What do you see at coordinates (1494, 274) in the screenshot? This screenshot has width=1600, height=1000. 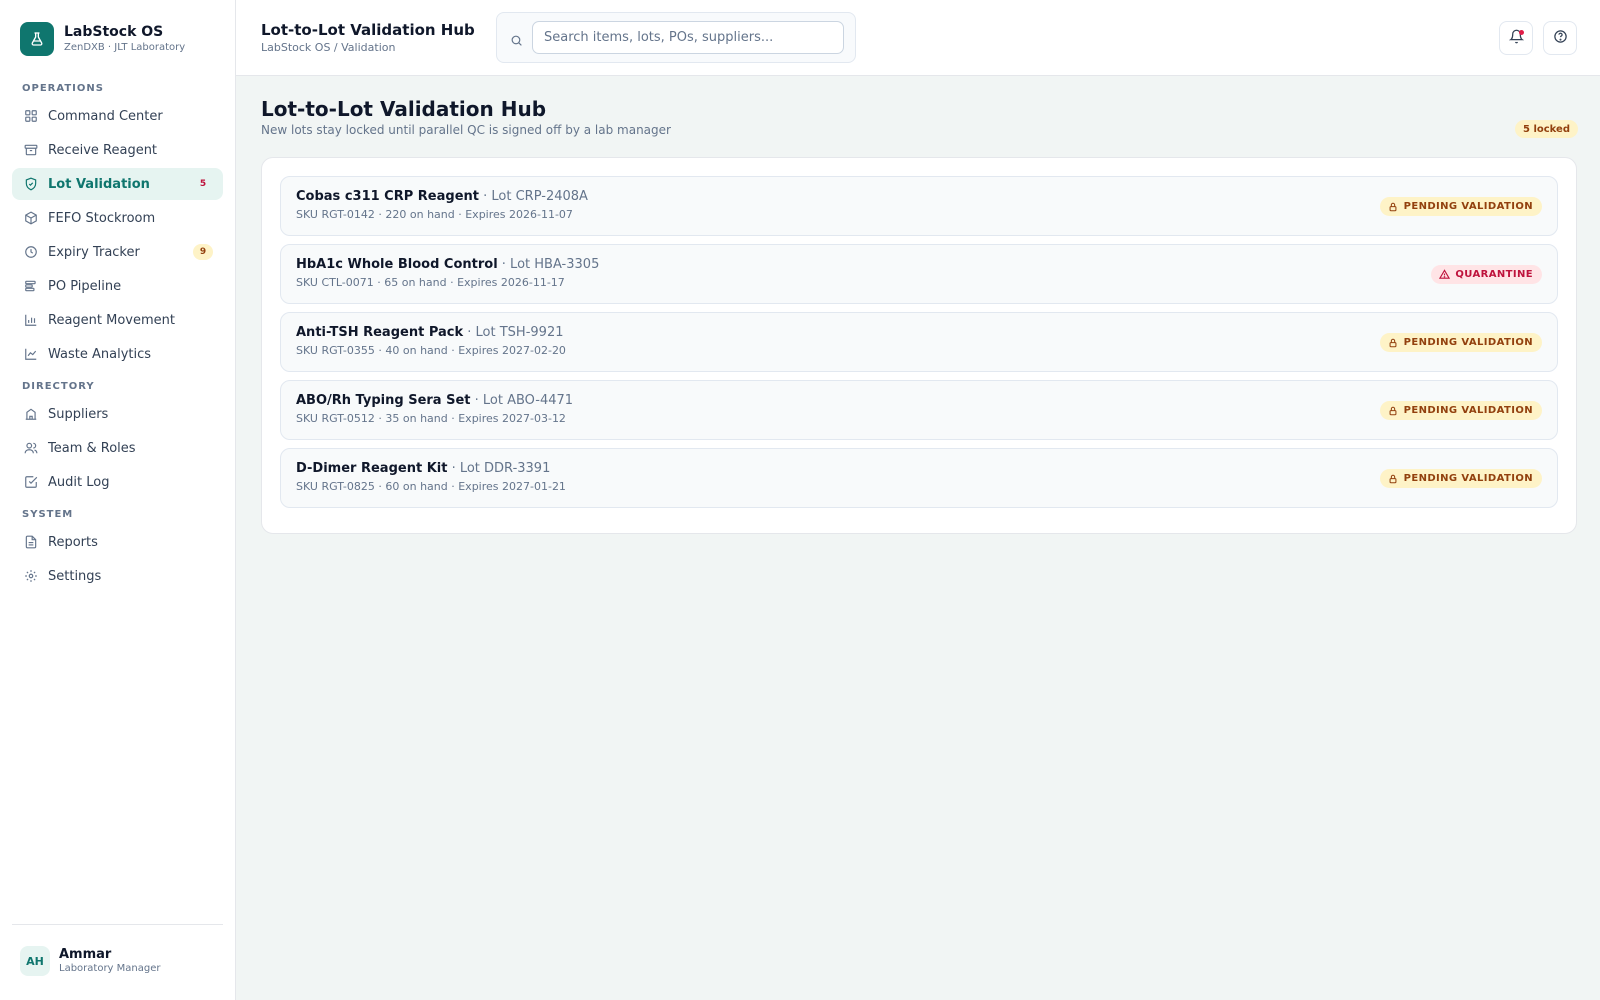 I see `status-label: QUARANTINE` at bounding box center [1494, 274].